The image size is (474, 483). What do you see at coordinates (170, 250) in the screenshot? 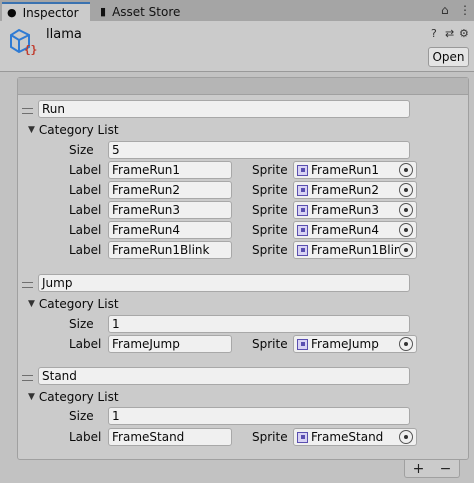
I see `label-field: FrameRun1Blink` at bounding box center [170, 250].